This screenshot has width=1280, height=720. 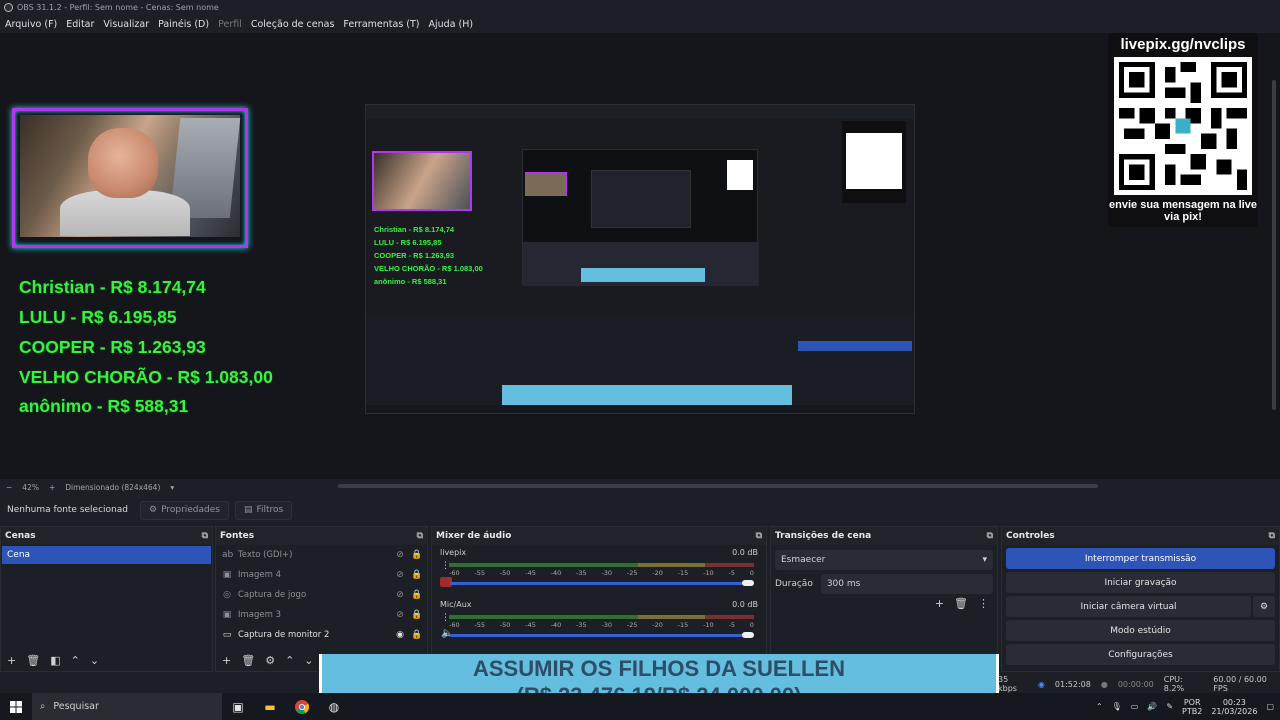 I want to click on preview-horizontal-scrollbar, so click(x=718, y=486).